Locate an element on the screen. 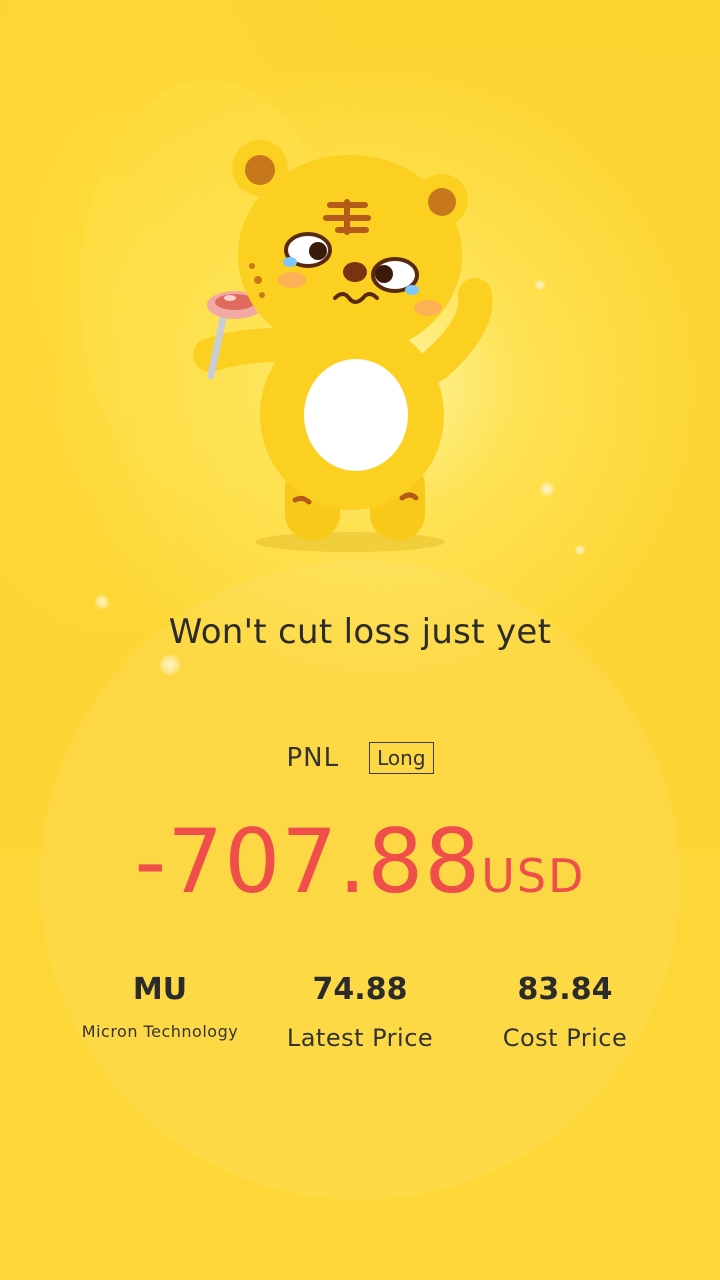  cost-price-label: Cost Price is located at coordinates (565, 1038).